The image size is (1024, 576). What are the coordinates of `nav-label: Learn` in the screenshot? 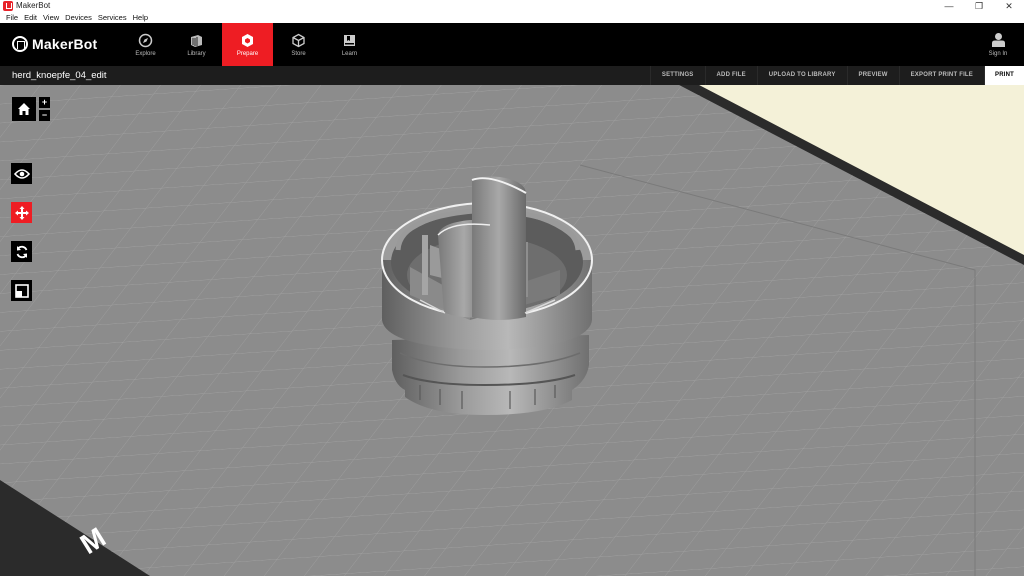 It's located at (349, 54).